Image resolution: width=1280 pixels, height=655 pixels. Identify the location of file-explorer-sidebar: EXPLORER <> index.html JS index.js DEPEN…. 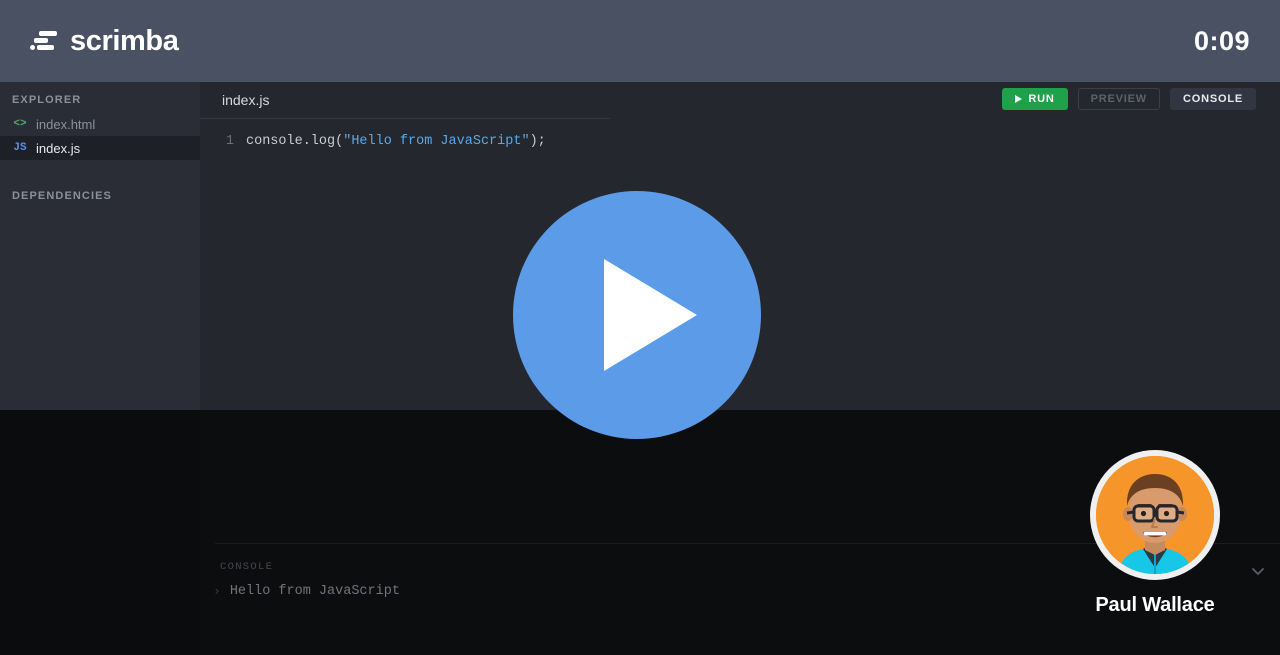
(100, 246).